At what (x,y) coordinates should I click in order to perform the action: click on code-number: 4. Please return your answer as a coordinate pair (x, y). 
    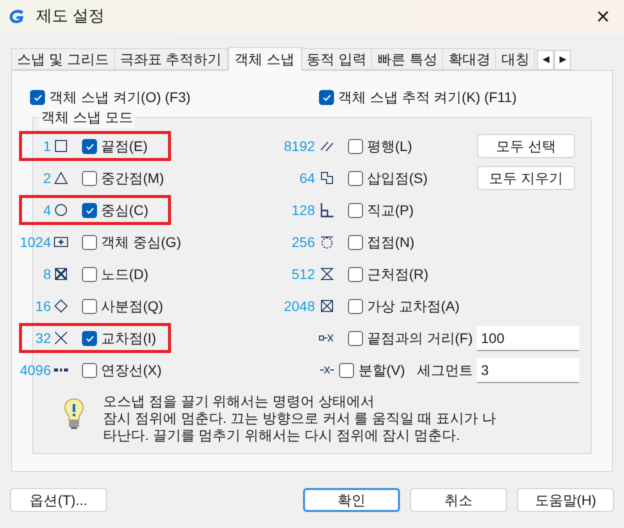
    Looking at the image, I should click on (47, 210).